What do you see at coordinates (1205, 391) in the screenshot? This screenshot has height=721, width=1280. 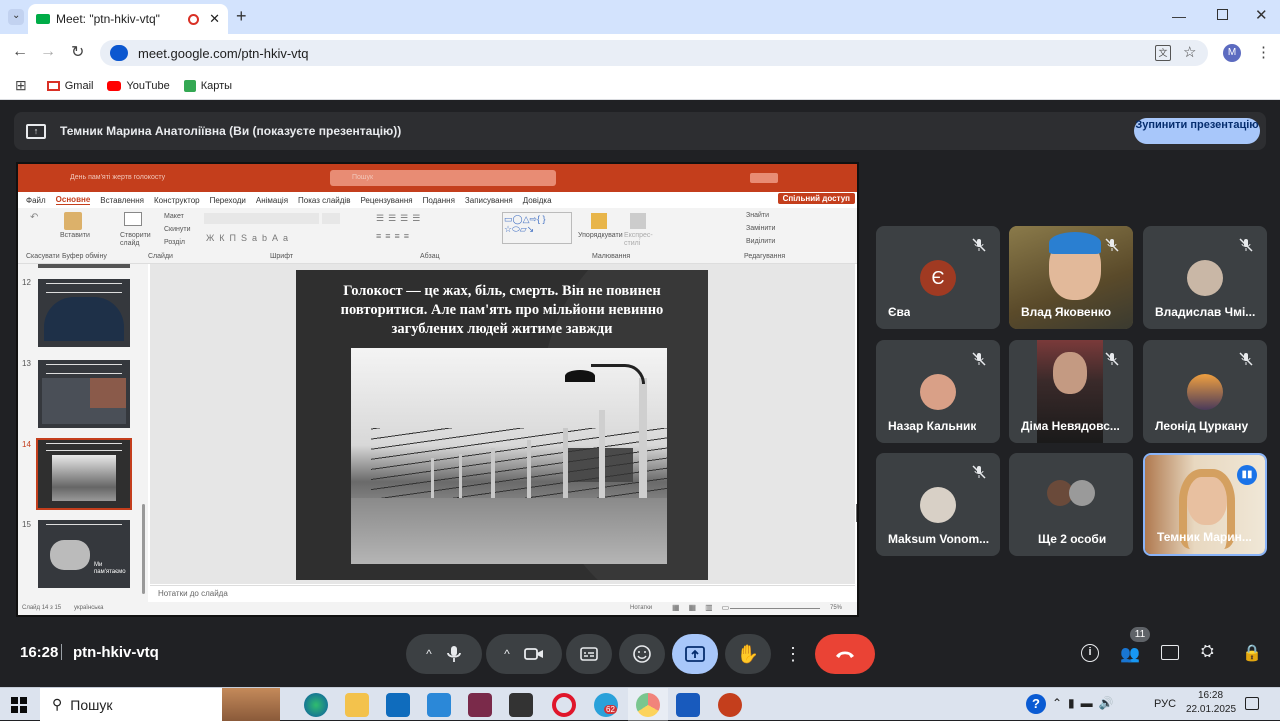 I see `participant-tile: Леонід Цуркану` at bounding box center [1205, 391].